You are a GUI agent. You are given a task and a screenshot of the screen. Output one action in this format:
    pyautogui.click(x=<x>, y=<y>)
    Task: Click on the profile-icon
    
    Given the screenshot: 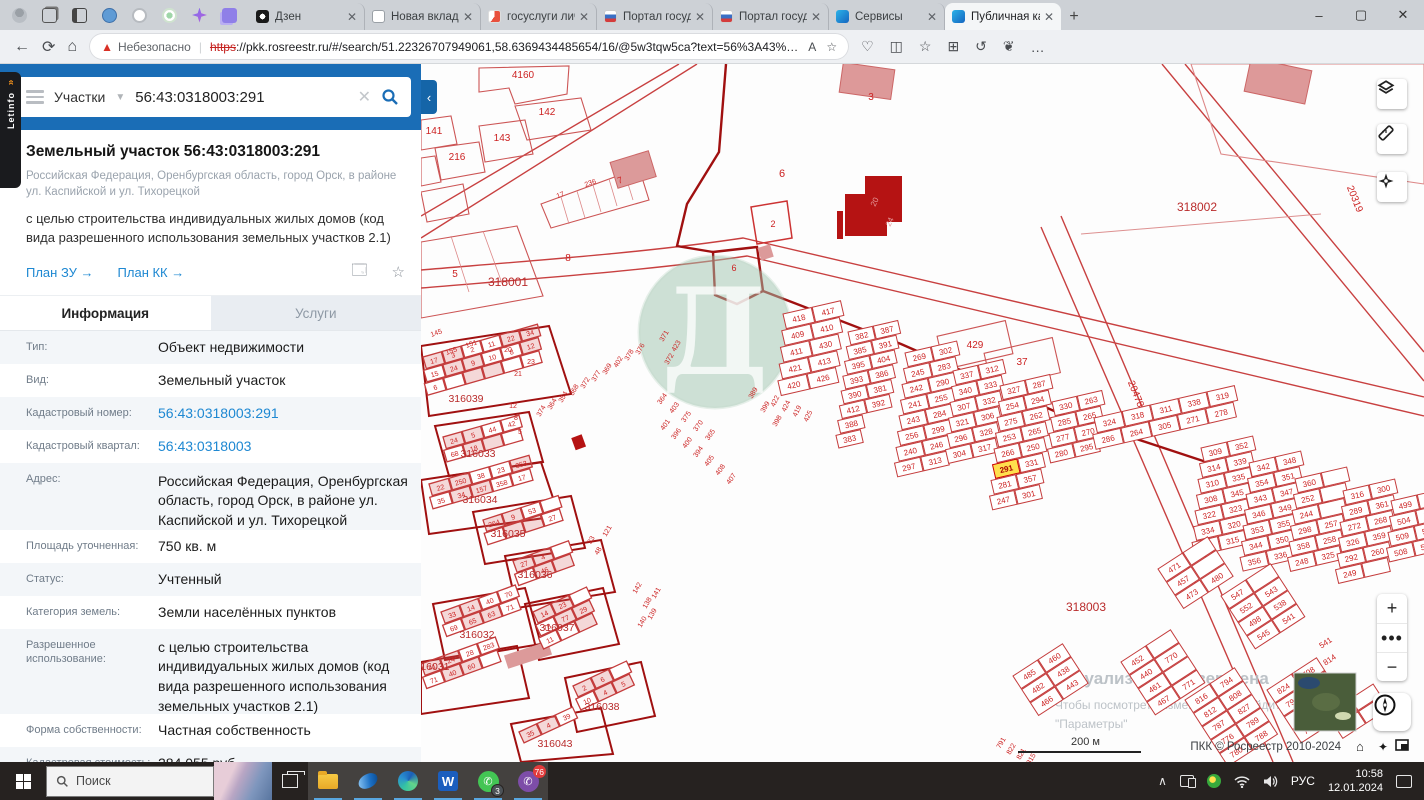 What is the action you would take?
    pyautogui.click(x=19, y=15)
    